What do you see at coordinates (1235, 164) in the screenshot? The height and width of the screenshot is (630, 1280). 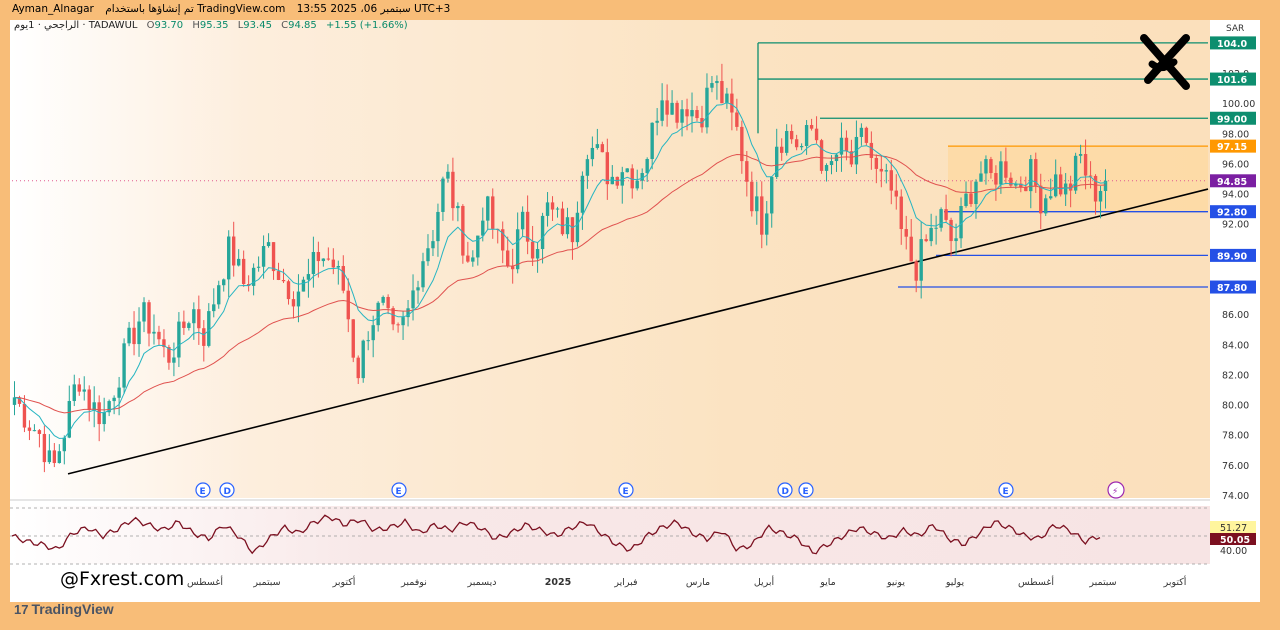 I see `y-tick-label: 96.00` at bounding box center [1235, 164].